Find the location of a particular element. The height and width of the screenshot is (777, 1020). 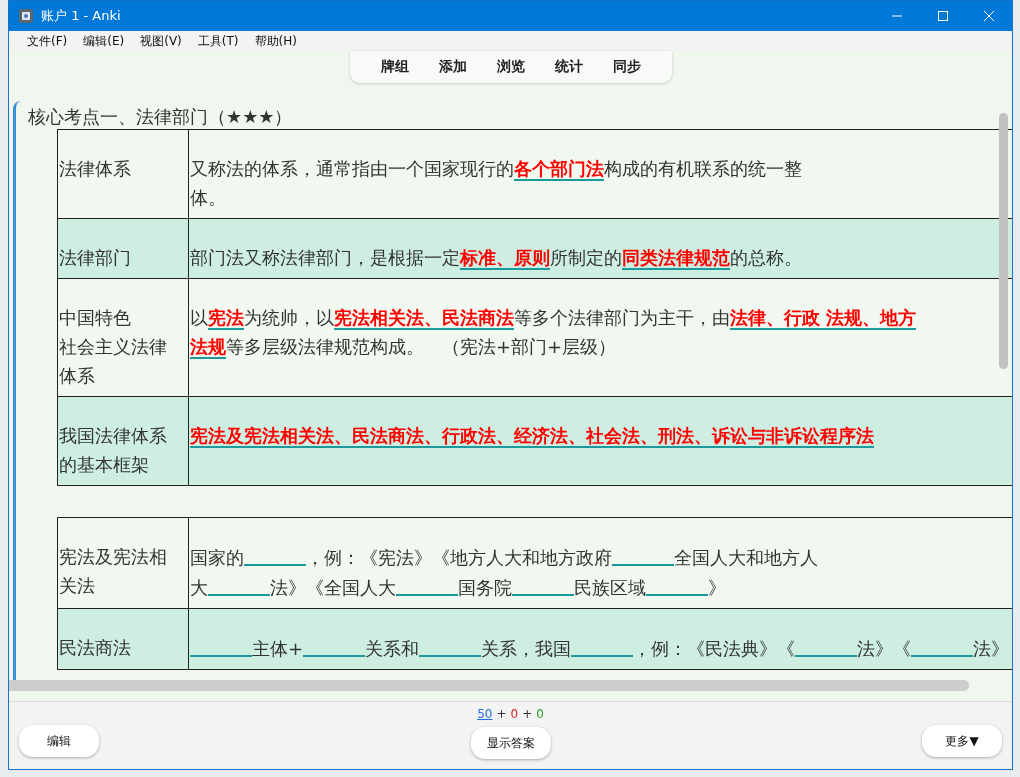

key-term: 法规 is located at coordinates (208, 347).